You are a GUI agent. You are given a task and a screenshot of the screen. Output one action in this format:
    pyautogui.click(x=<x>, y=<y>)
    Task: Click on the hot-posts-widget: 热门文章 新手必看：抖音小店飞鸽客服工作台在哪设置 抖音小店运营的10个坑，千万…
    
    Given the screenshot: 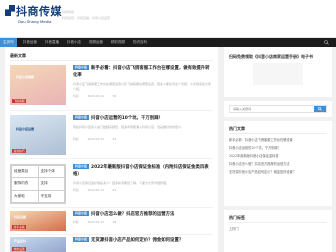 What is the action you would take?
    pyautogui.click(x=278, y=163)
    